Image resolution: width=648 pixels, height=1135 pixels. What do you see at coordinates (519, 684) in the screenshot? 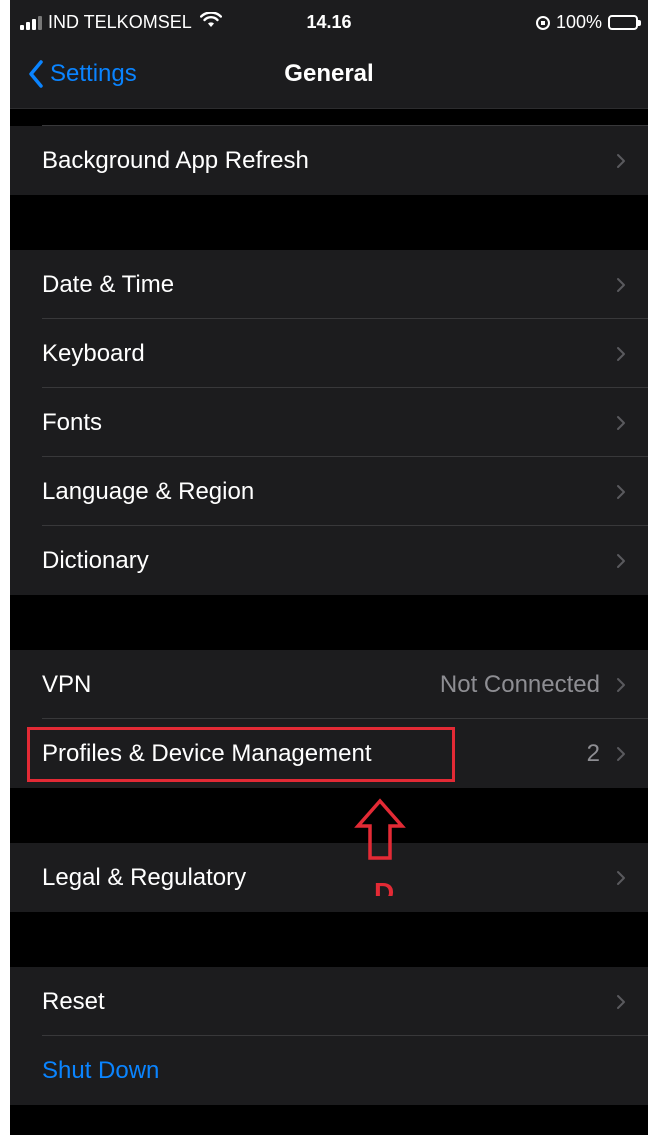
I see `vpn-status: Not Connected` at bounding box center [519, 684].